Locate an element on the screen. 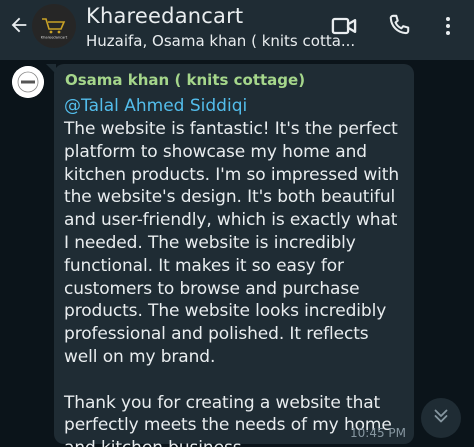 This screenshot has width=474, height=447. double-chevron-down-icon is located at coordinates (441, 418).